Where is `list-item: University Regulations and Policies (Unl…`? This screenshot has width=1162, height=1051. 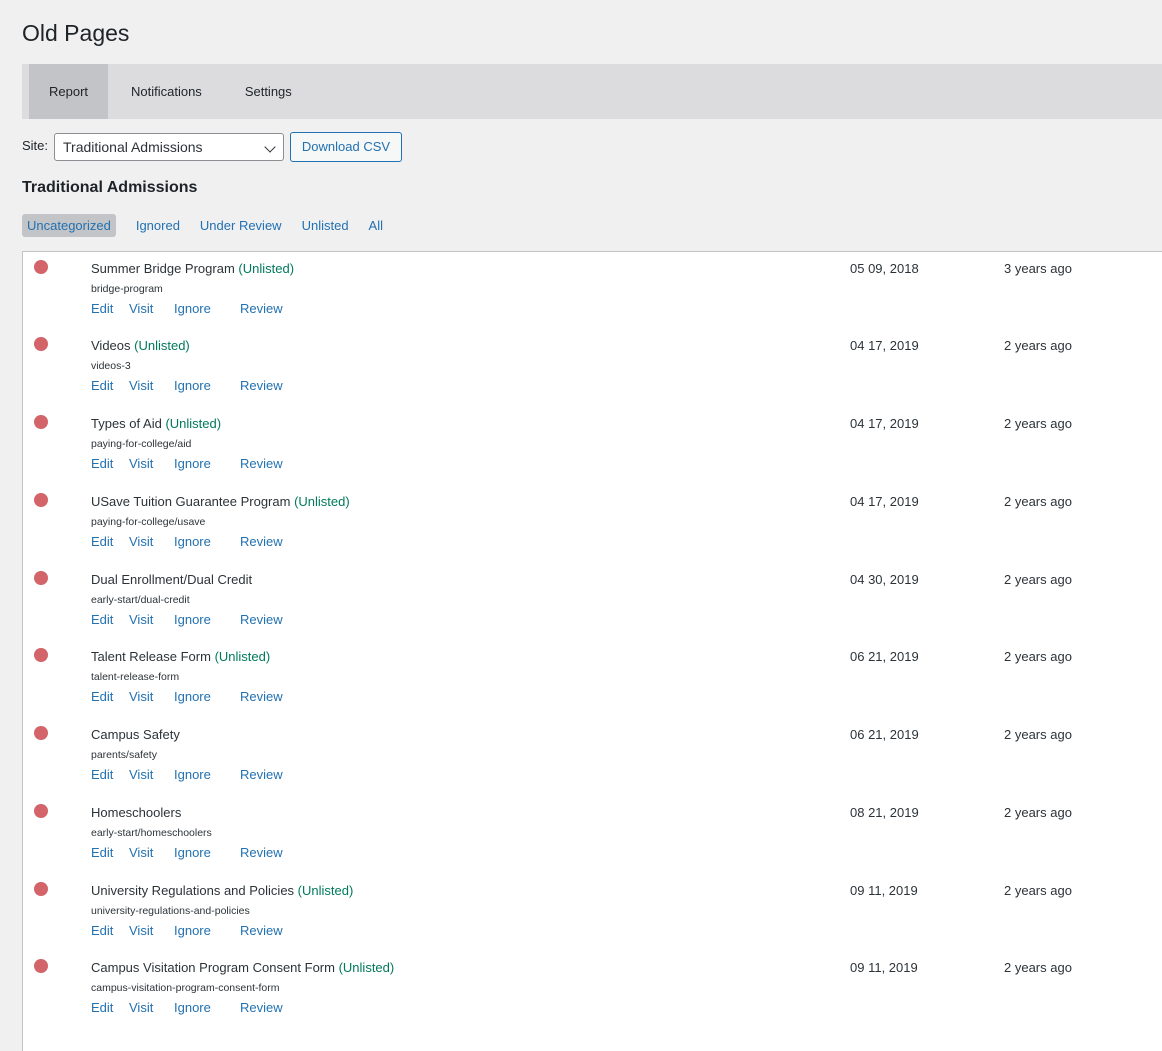
list-item: University Regulations and Policies (Unl… is located at coordinates (592, 913).